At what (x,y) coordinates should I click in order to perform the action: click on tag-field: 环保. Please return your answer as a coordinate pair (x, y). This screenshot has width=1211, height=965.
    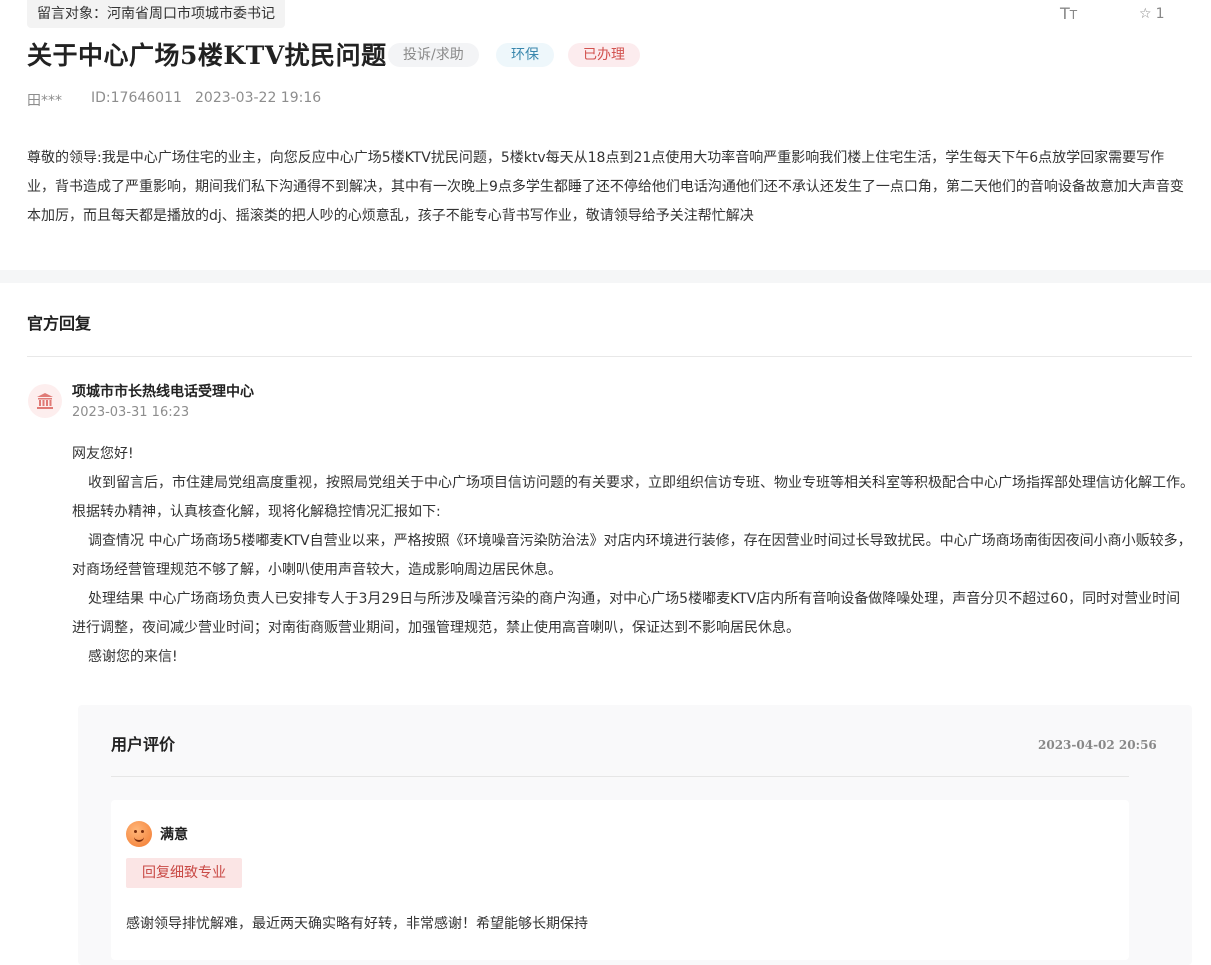
    Looking at the image, I should click on (525, 55).